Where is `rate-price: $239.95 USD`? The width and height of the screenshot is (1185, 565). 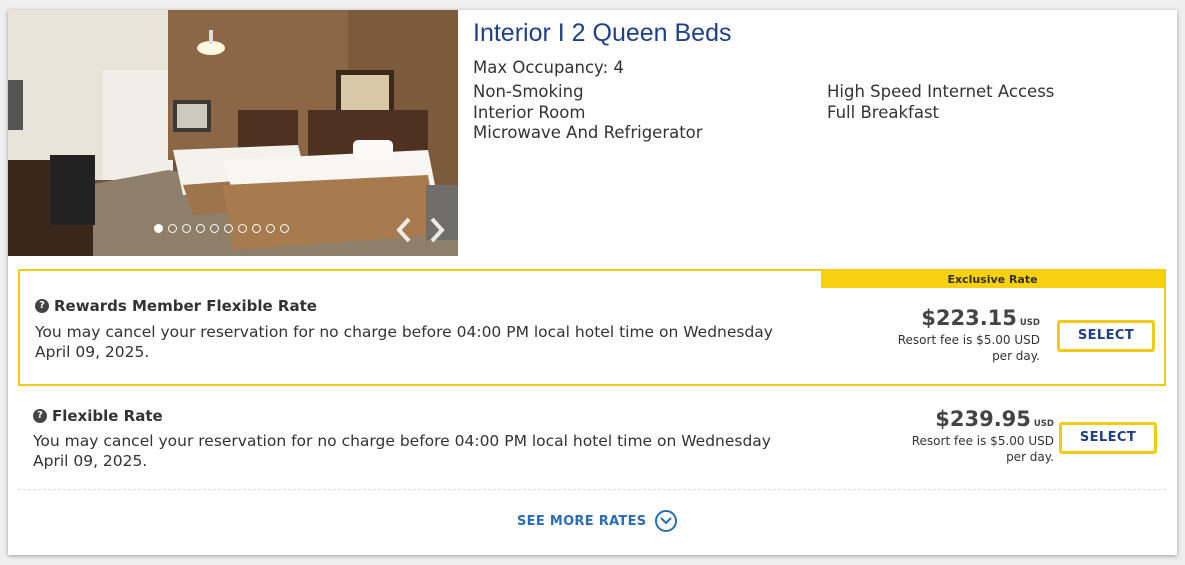
rate-price: $239.95 USD is located at coordinates (979, 419).